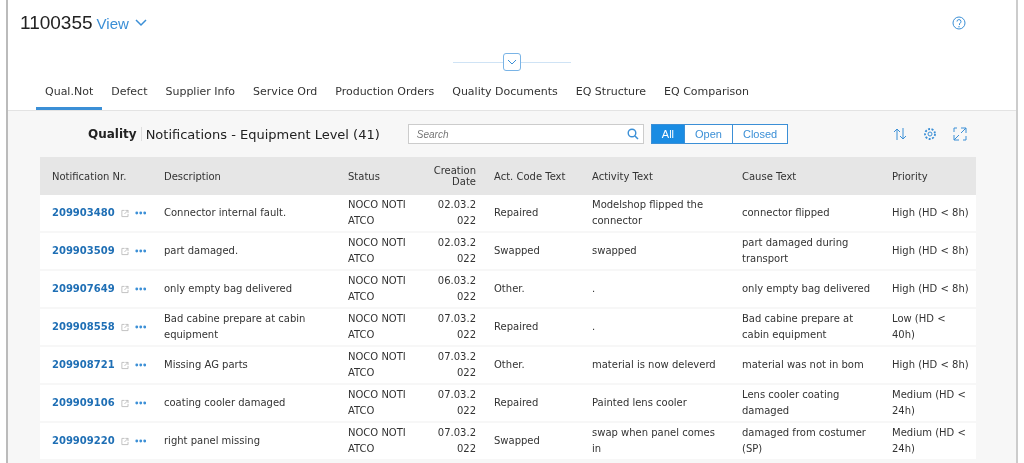 This screenshot has height=463, width=1024. Describe the element at coordinates (83, 441) in the screenshot. I see `notification-link: 209909220` at that location.